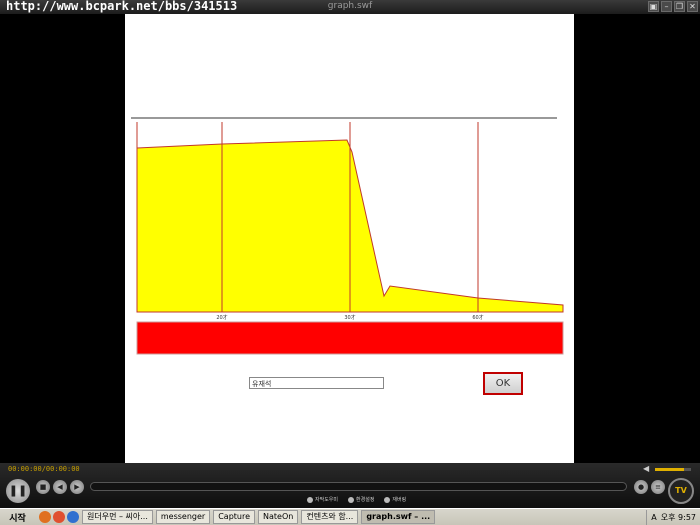  Describe the element at coordinates (60, 487) in the screenshot. I see `previous-button: ◀` at that location.